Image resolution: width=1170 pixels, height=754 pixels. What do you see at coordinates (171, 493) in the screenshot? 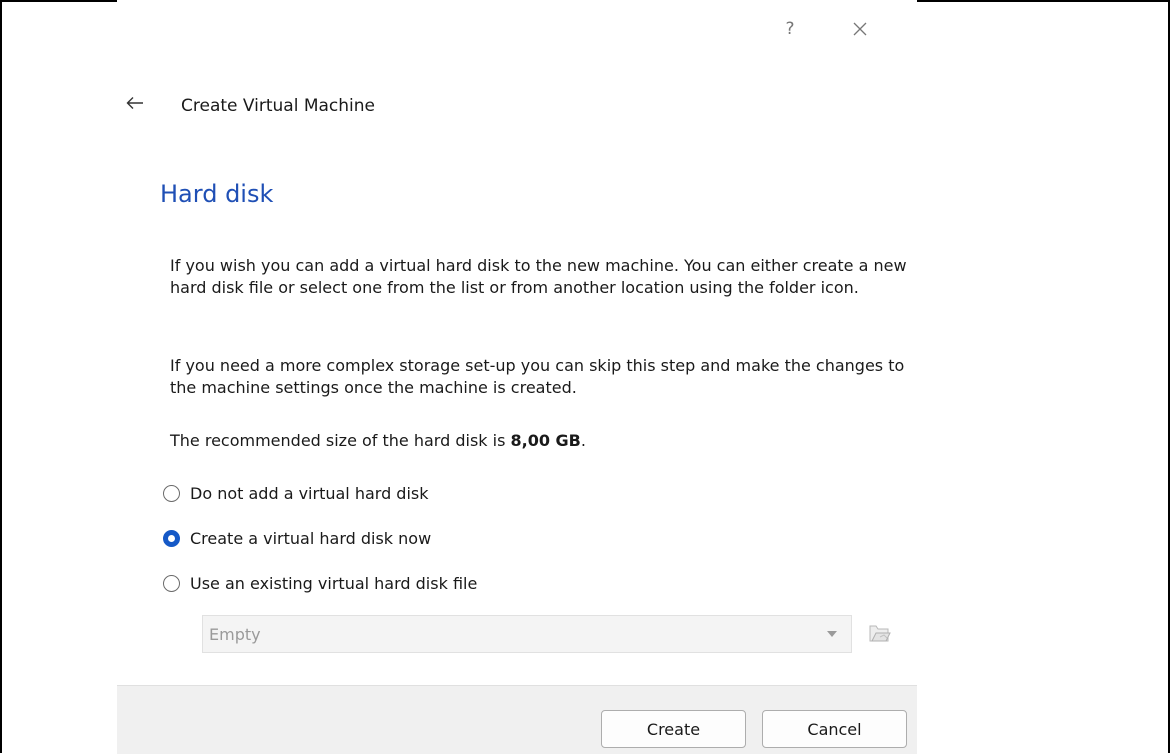
I see `radio-button-no-disk` at bounding box center [171, 493].